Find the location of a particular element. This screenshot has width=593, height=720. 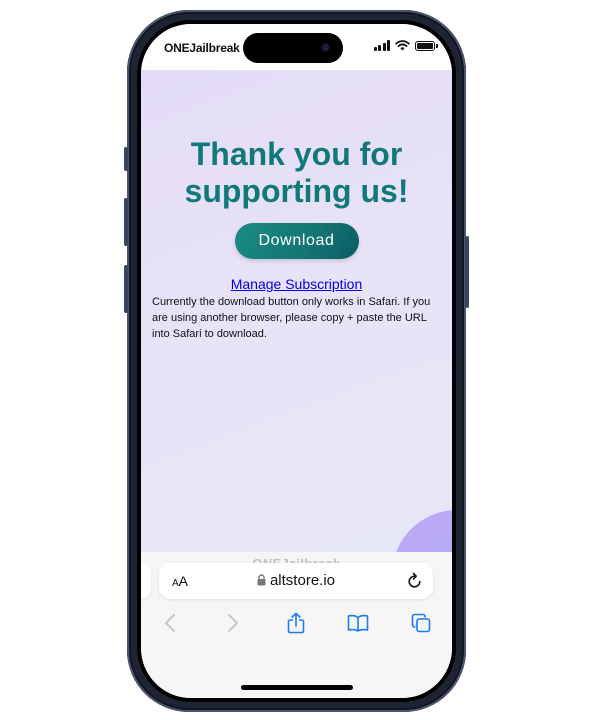

safari-toolbar: ONEJailbreak AA altstore.io is located at coordinates (296, 625).